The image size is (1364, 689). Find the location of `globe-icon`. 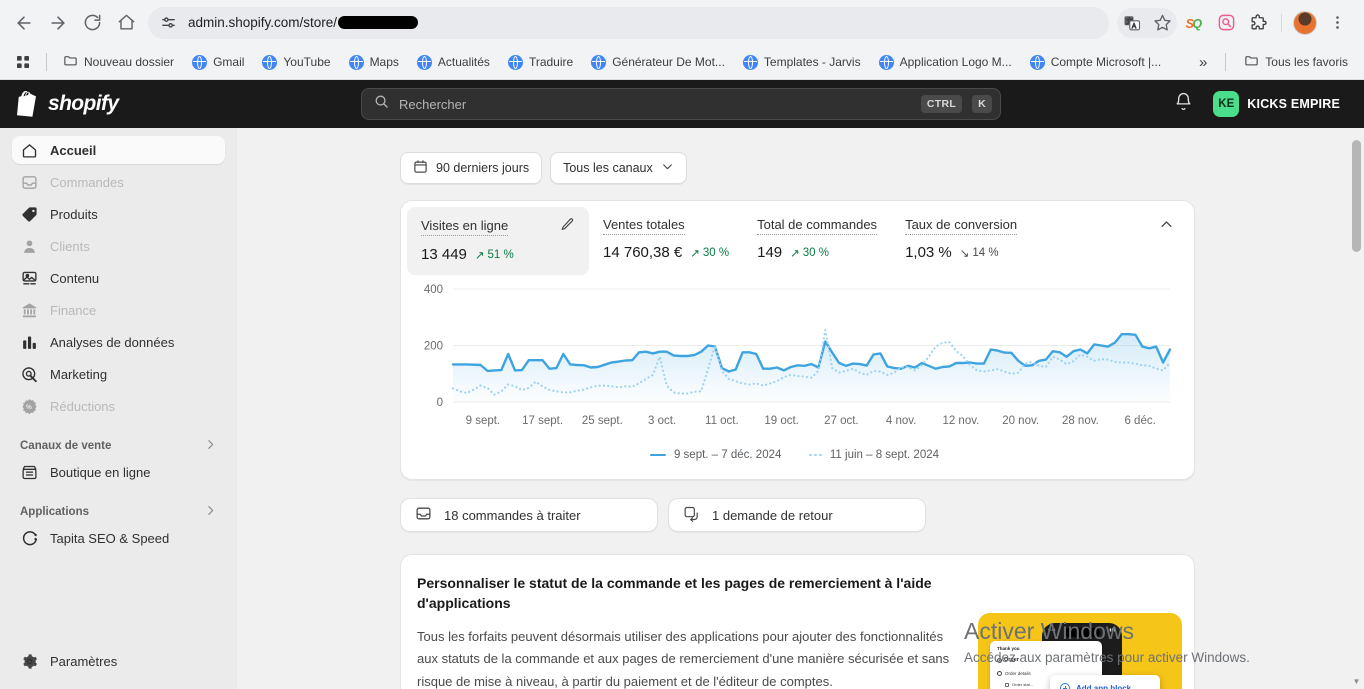

globe-icon is located at coordinates (750, 62).